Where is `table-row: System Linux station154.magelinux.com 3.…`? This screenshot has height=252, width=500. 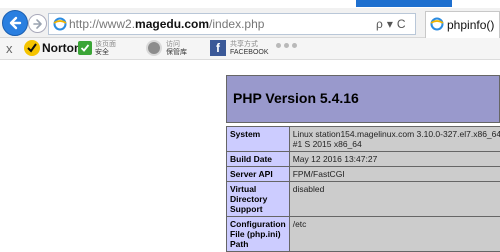
table-row: System Linux station154.magelinux.com 3.… is located at coordinates (363, 139).